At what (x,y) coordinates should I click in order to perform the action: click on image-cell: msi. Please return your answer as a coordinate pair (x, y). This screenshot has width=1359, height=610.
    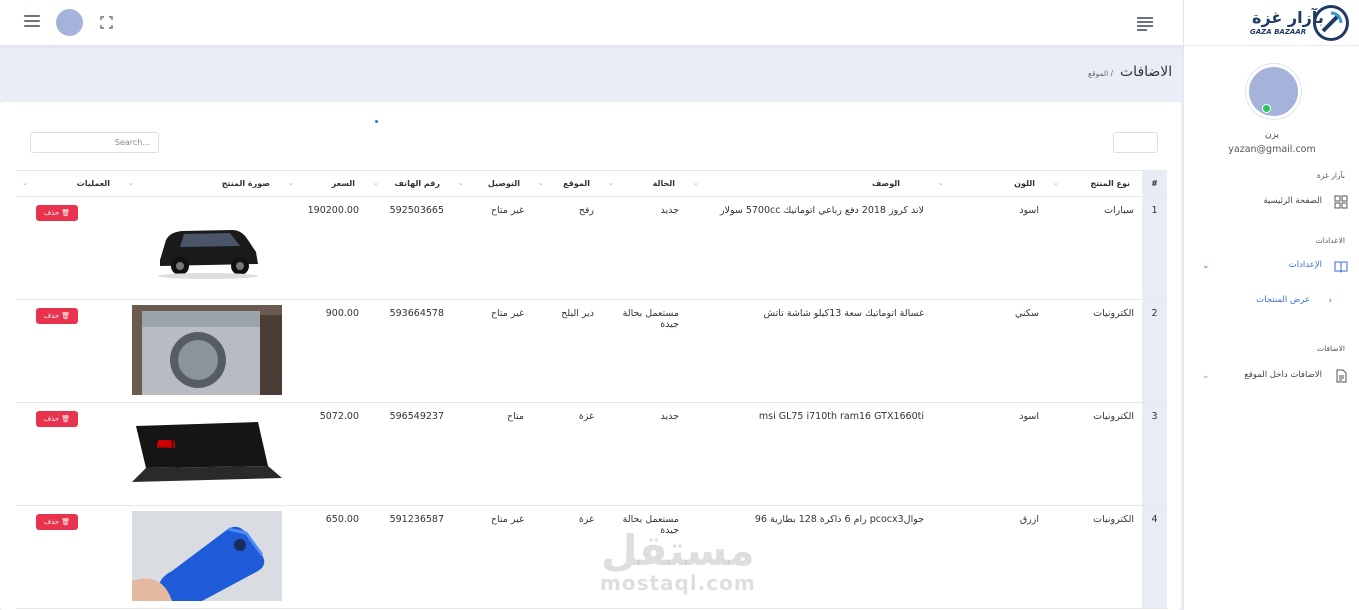
    Looking at the image, I should click on (202, 454).